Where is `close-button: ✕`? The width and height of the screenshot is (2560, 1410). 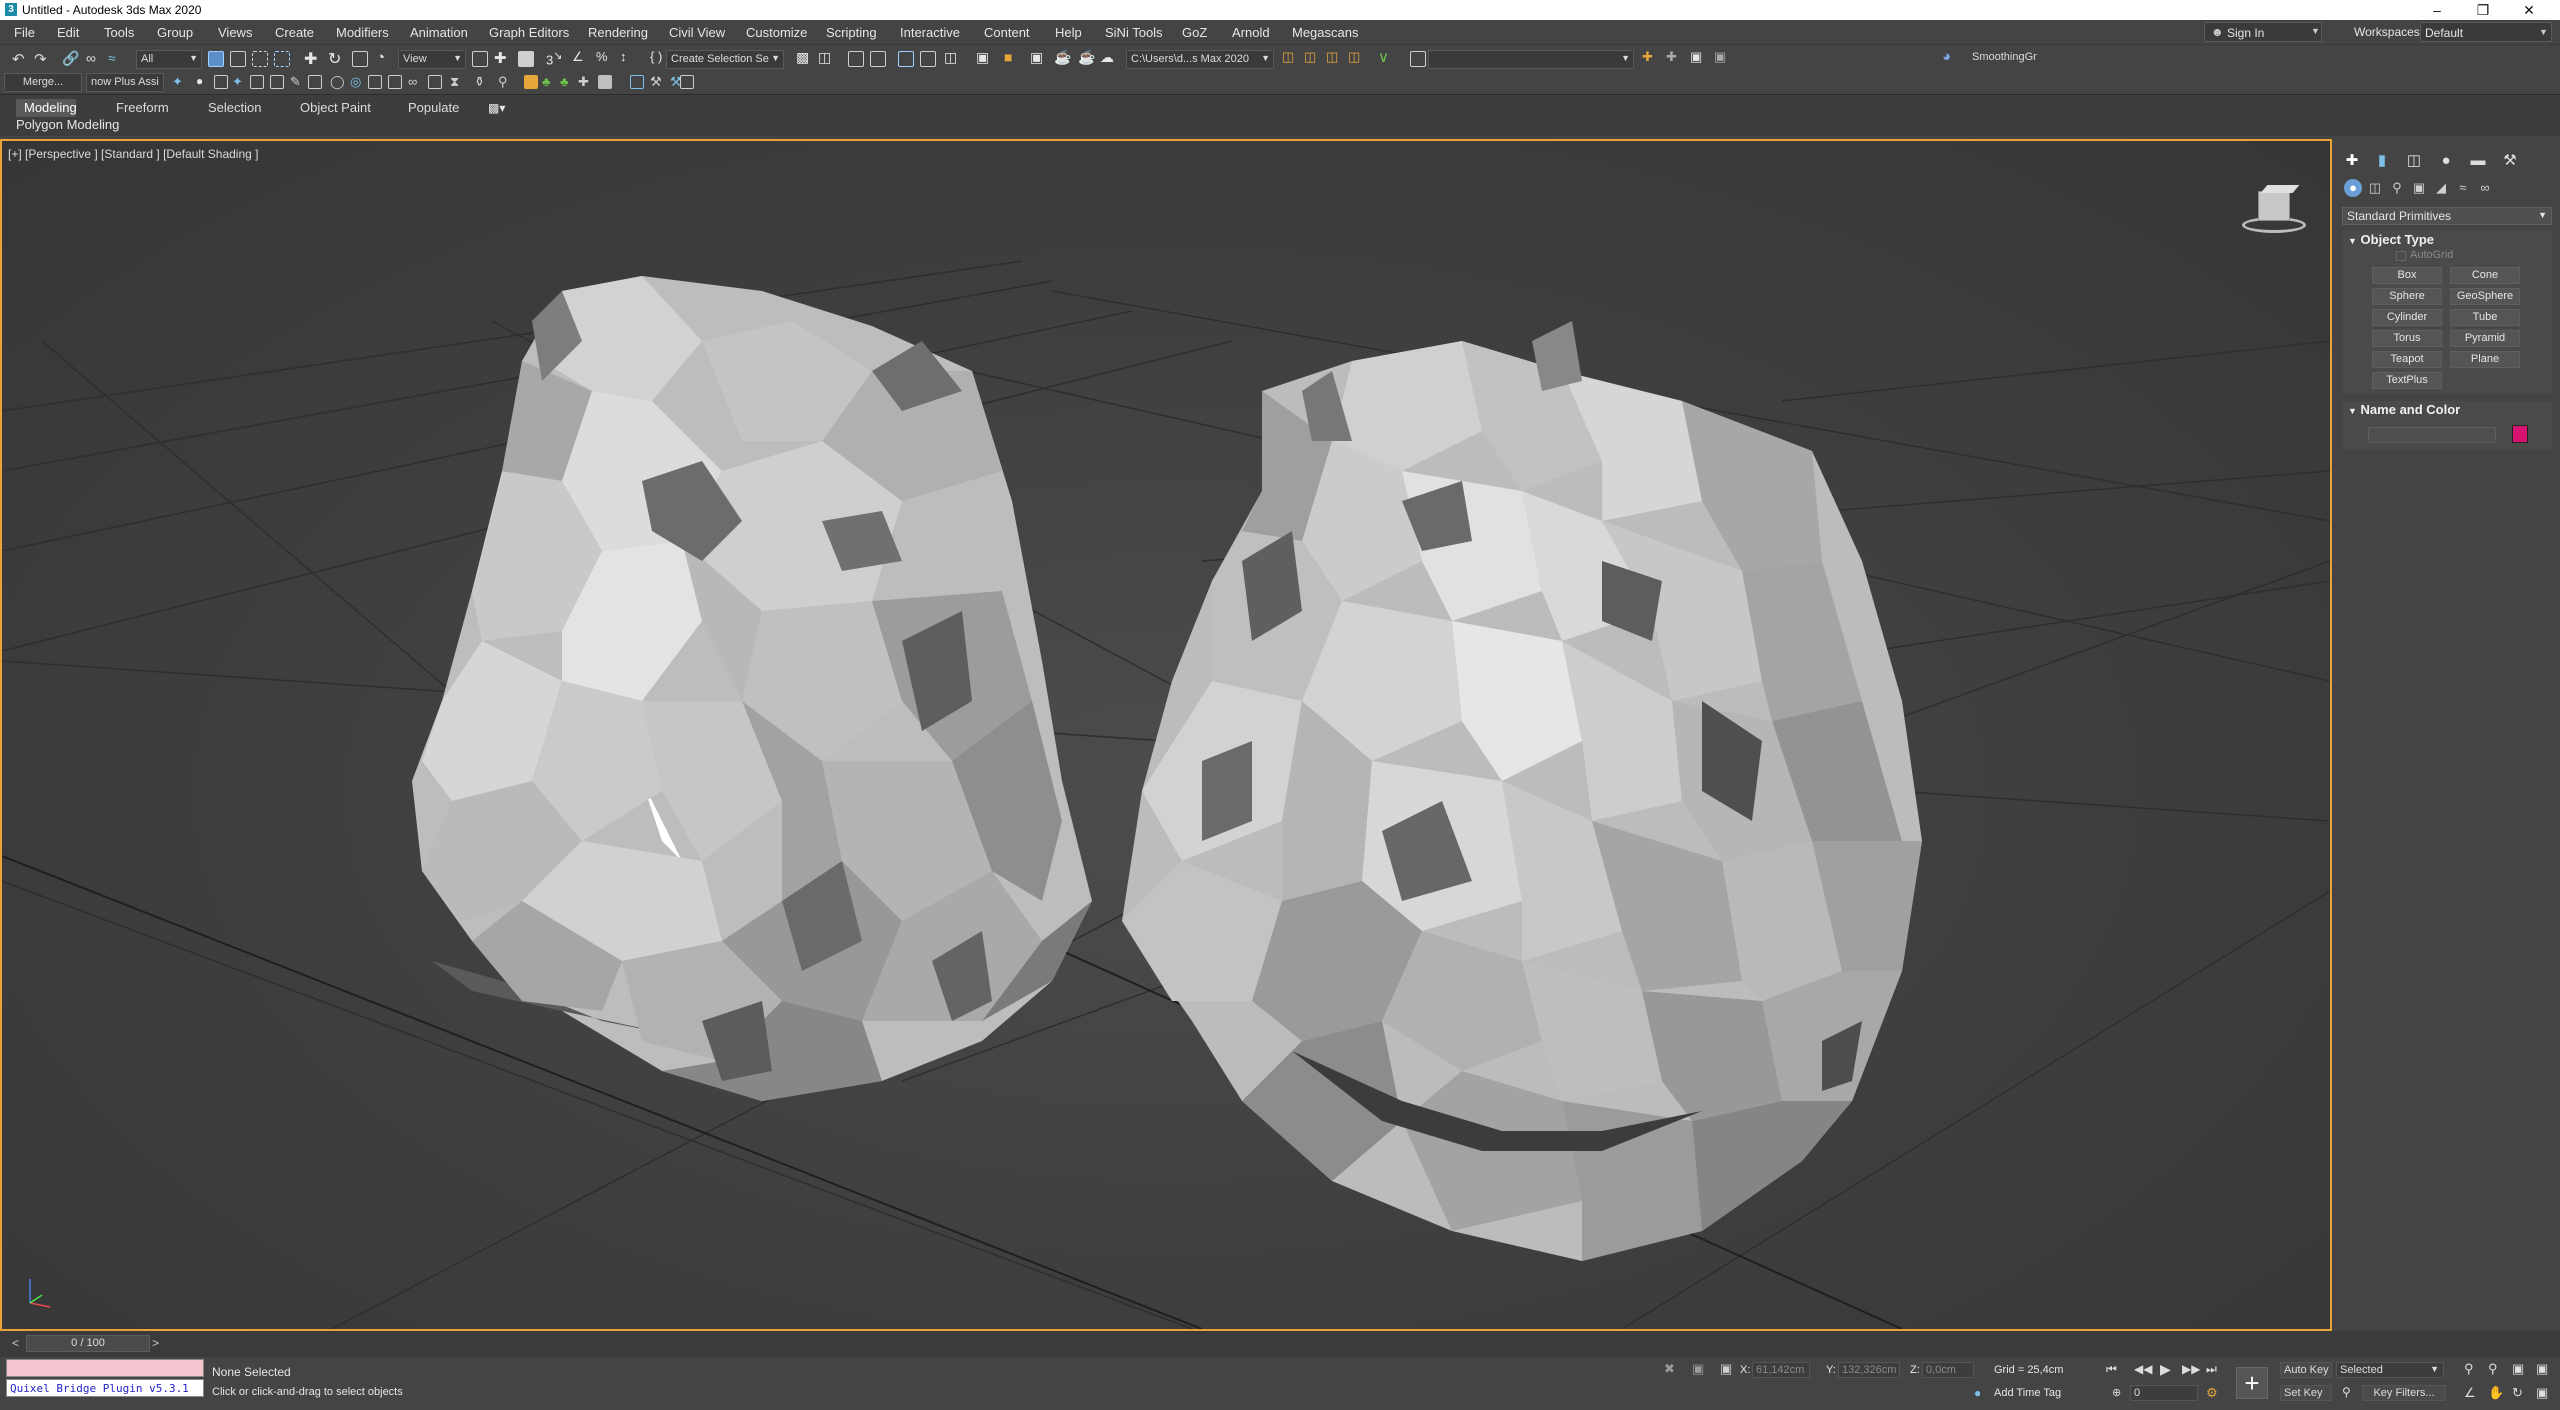 close-button: ✕ is located at coordinates (2529, 10).